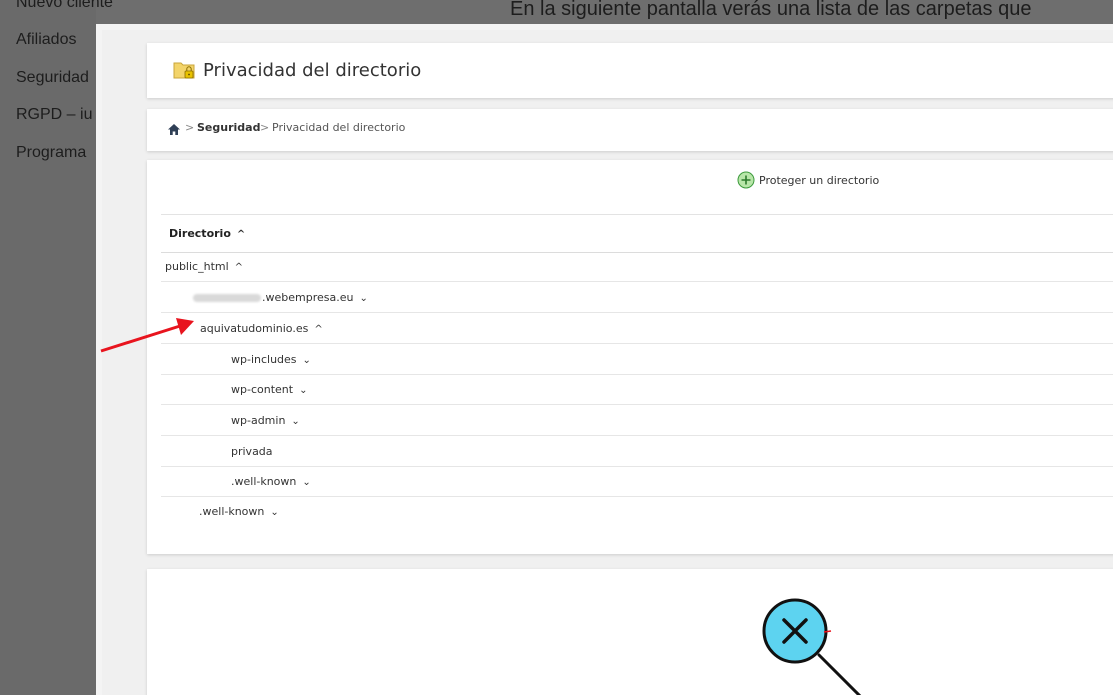 The width and height of the screenshot is (1113, 695). What do you see at coordinates (637, 389) in the screenshot?
I see `table-row: wp-content ⌄` at bounding box center [637, 389].